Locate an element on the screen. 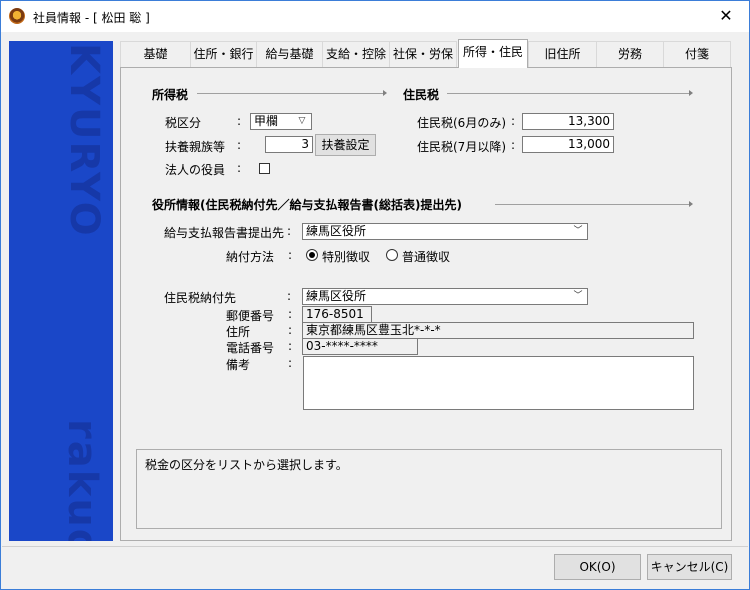 The image size is (750, 590). cancel-button: キャンセル(C) is located at coordinates (689, 567).